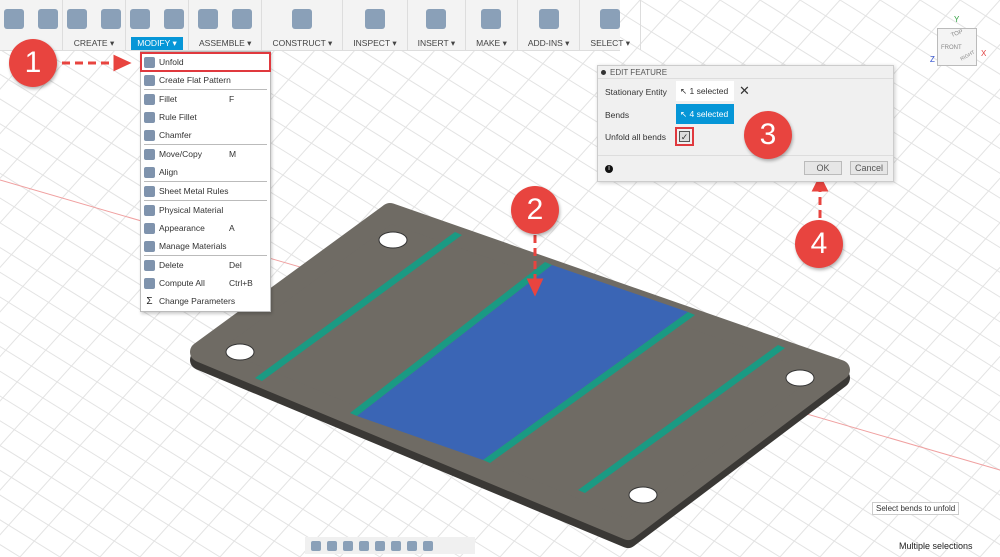 Image resolution: width=1000 pixels, height=557 pixels. What do you see at coordinates (149, 62) in the screenshot?
I see `unfold-icon` at bounding box center [149, 62].